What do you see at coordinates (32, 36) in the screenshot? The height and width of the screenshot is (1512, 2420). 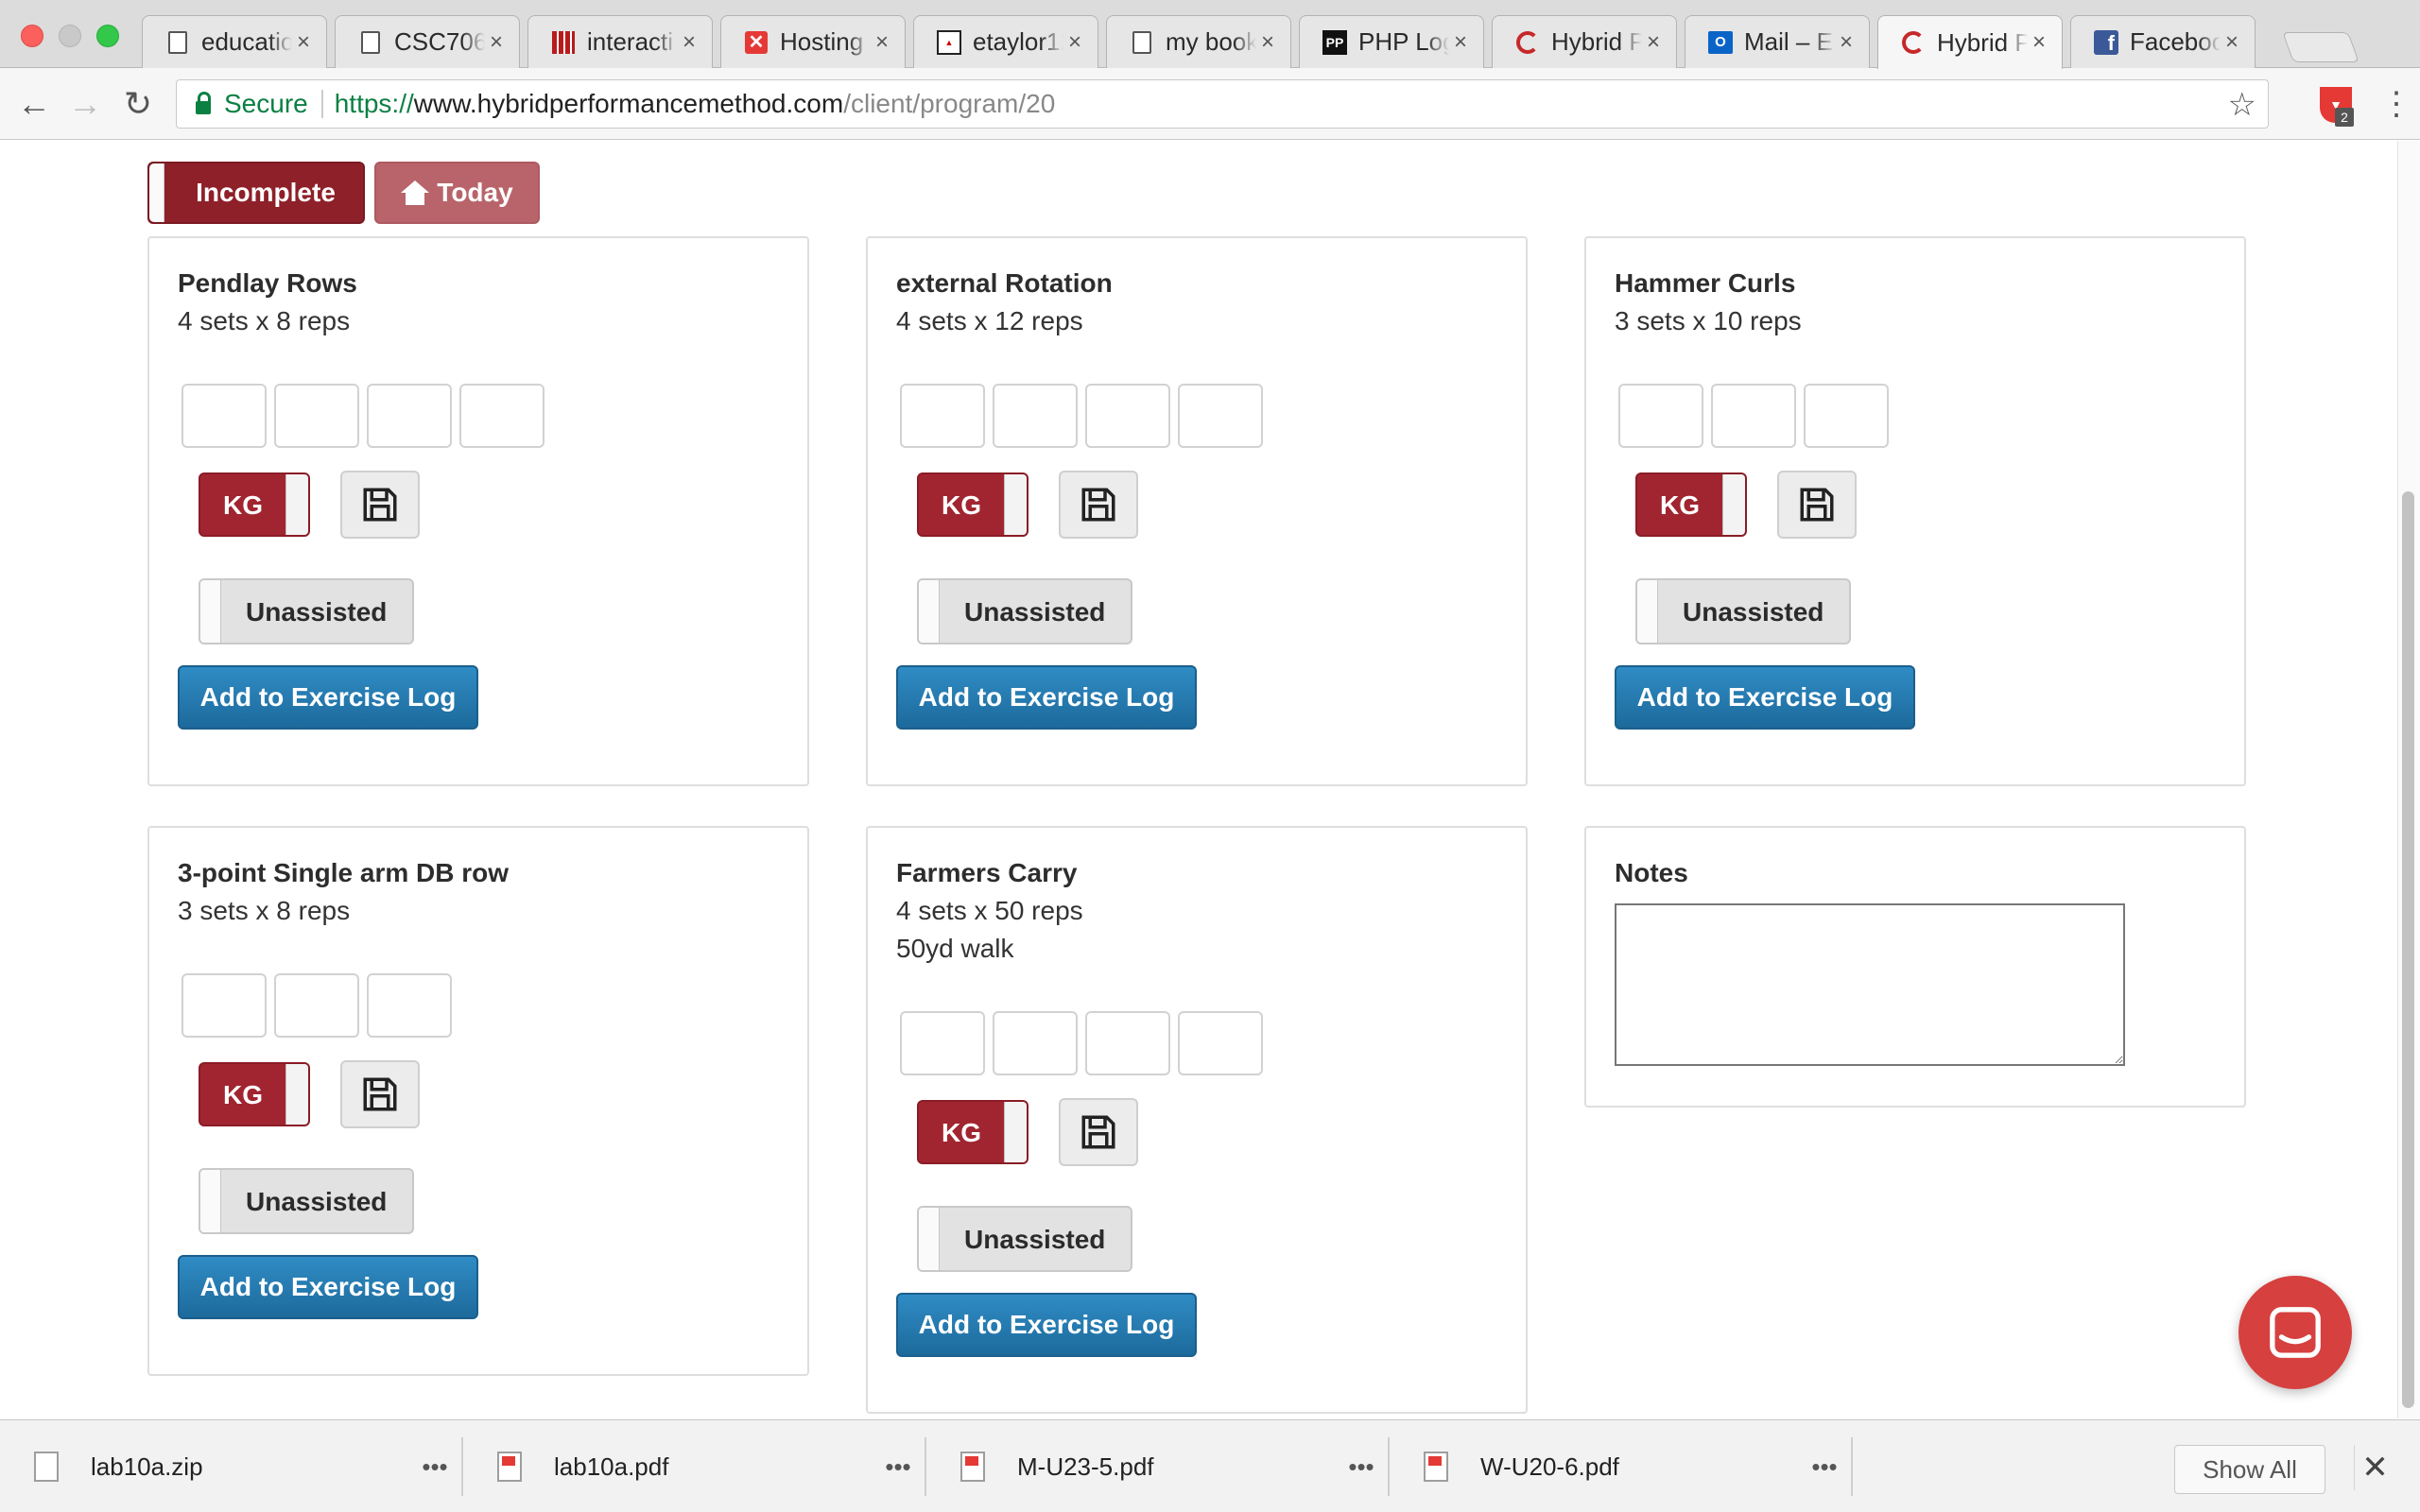 I see `close-window-button` at bounding box center [32, 36].